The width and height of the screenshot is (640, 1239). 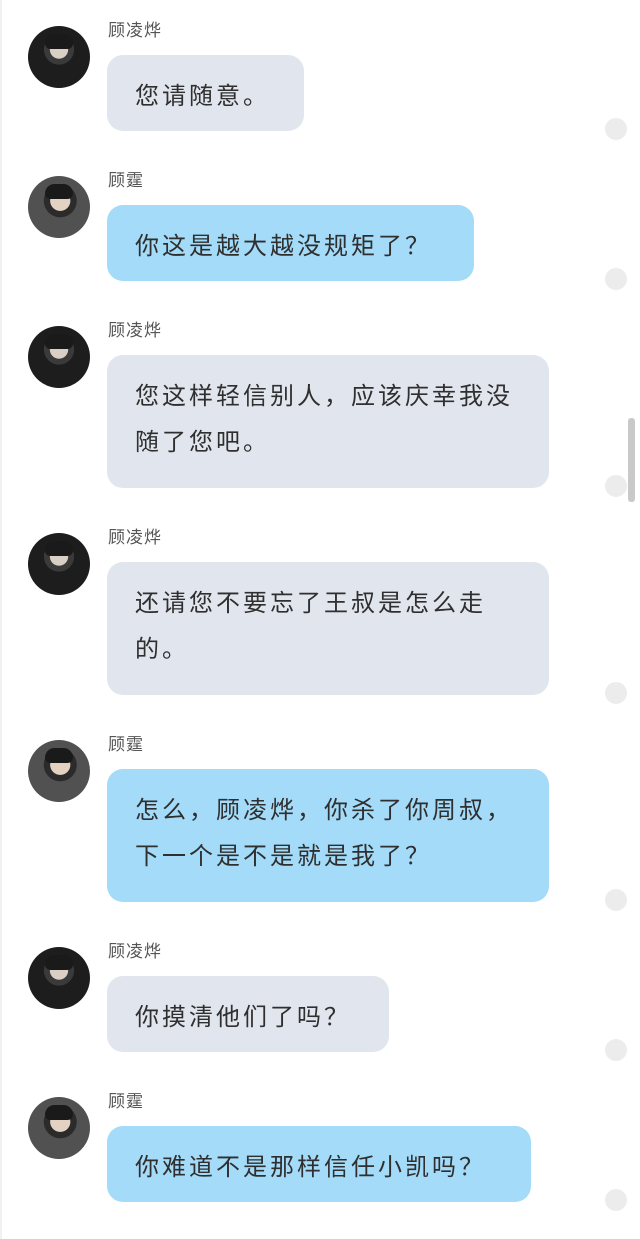 I want to click on message-bubble: 怎么，顾凌烨，你杀了你周叔，下一个是不是就是我了？, so click(x=328, y=835).